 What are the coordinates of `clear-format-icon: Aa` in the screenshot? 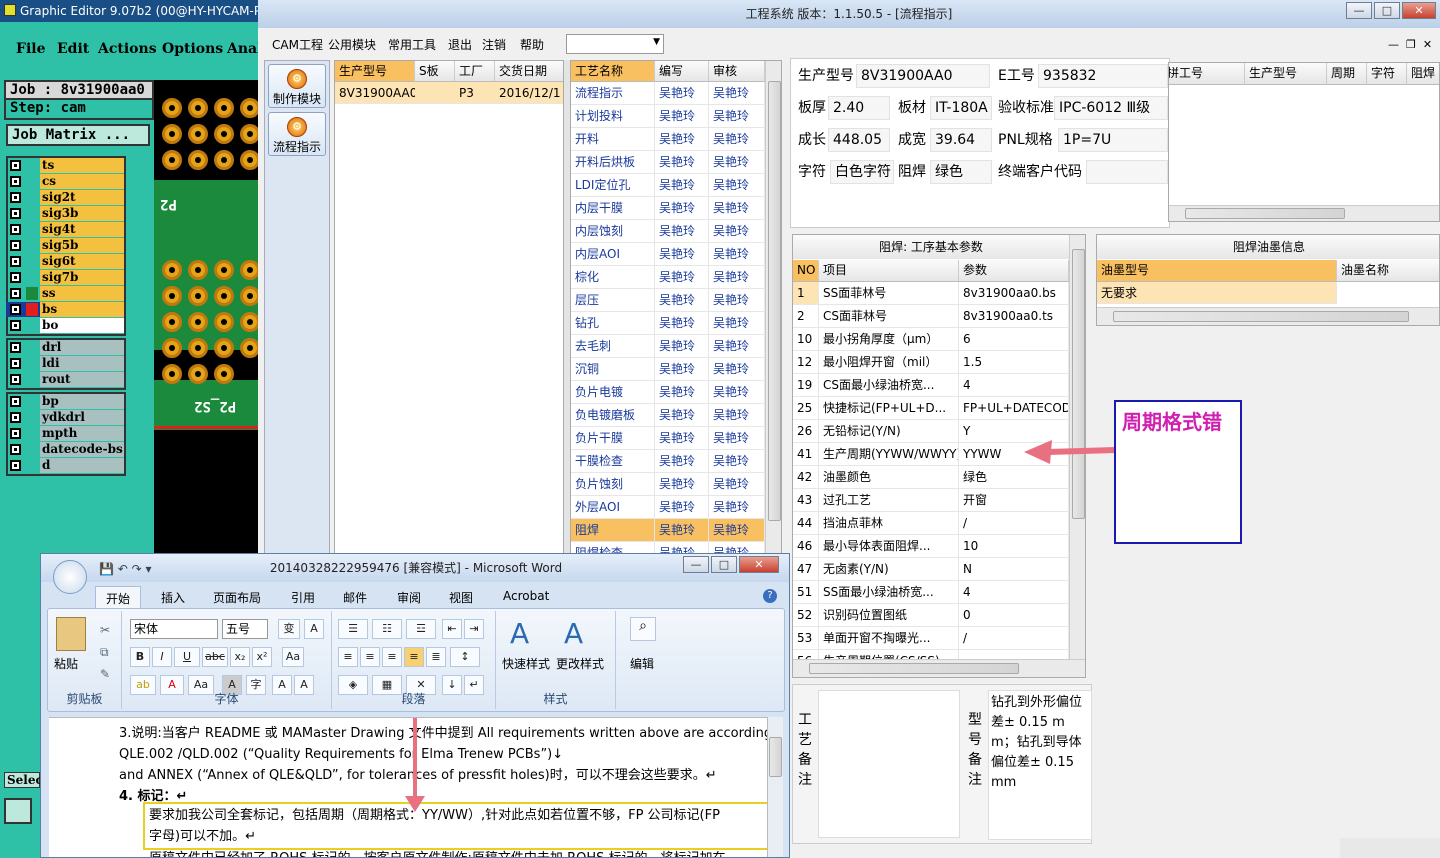 It's located at (293, 657).